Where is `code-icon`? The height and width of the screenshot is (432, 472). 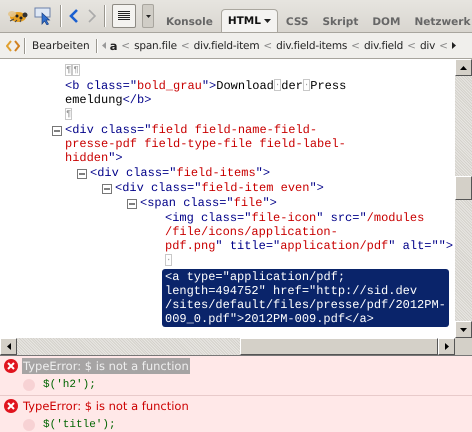
code-icon is located at coordinates (13, 45).